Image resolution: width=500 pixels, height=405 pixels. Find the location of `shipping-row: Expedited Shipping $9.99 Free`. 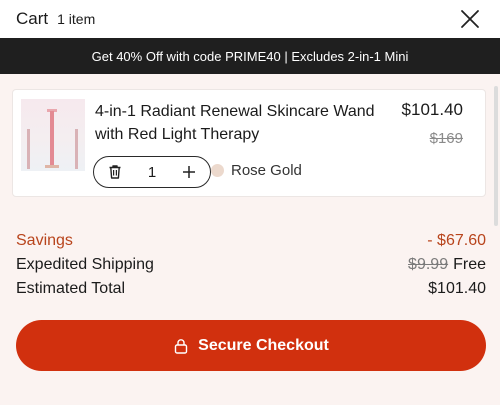

shipping-row: Expedited Shipping $9.99 Free is located at coordinates (251, 265).